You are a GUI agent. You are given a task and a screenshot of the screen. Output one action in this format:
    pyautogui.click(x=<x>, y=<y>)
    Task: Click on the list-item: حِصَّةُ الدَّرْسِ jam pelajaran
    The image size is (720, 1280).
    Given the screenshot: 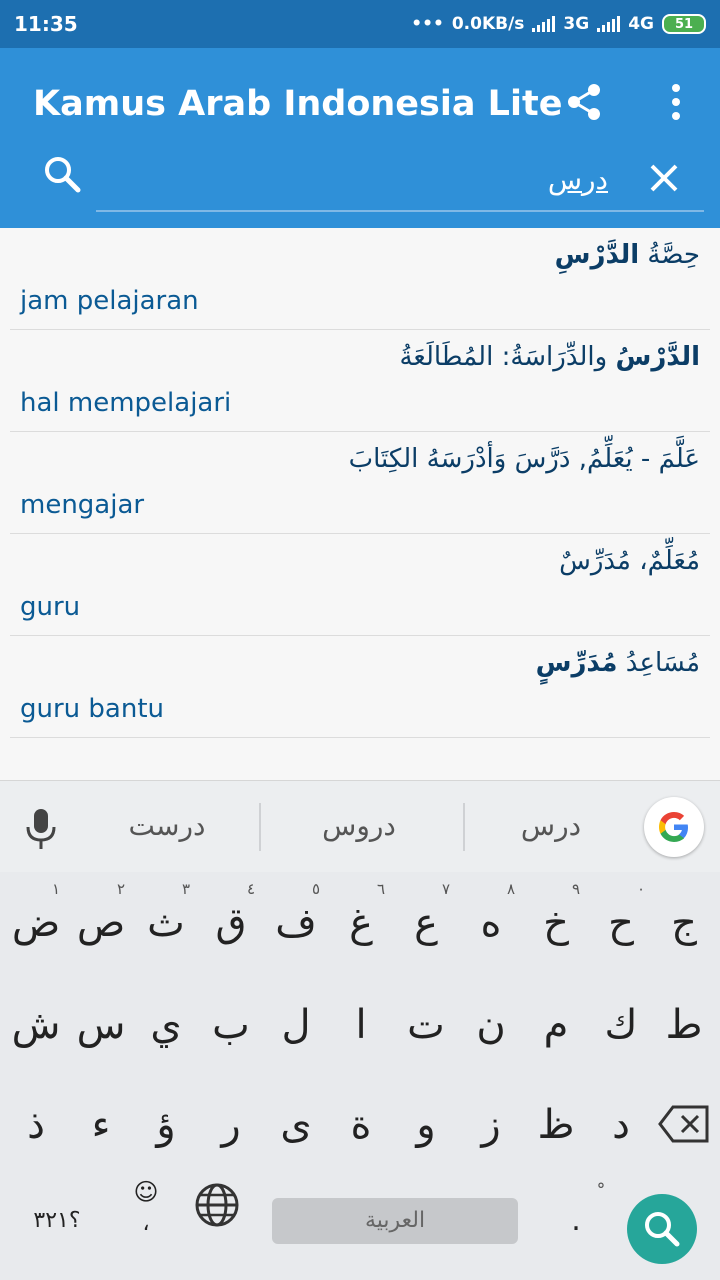 What is the action you would take?
    pyautogui.click(x=360, y=279)
    